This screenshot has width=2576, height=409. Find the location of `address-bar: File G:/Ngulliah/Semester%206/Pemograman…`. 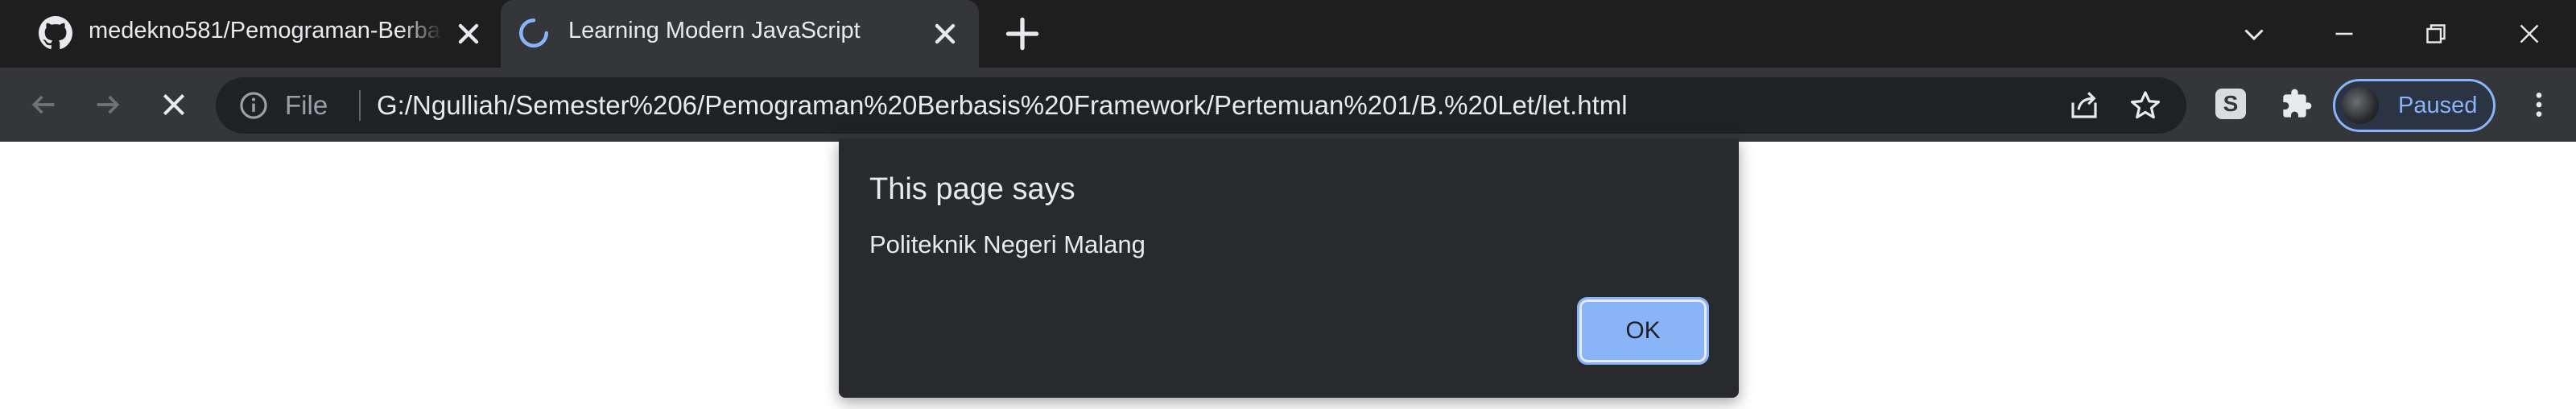

address-bar: File G:/Ngulliah/Semester%206/Pemograman… is located at coordinates (1201, 105).